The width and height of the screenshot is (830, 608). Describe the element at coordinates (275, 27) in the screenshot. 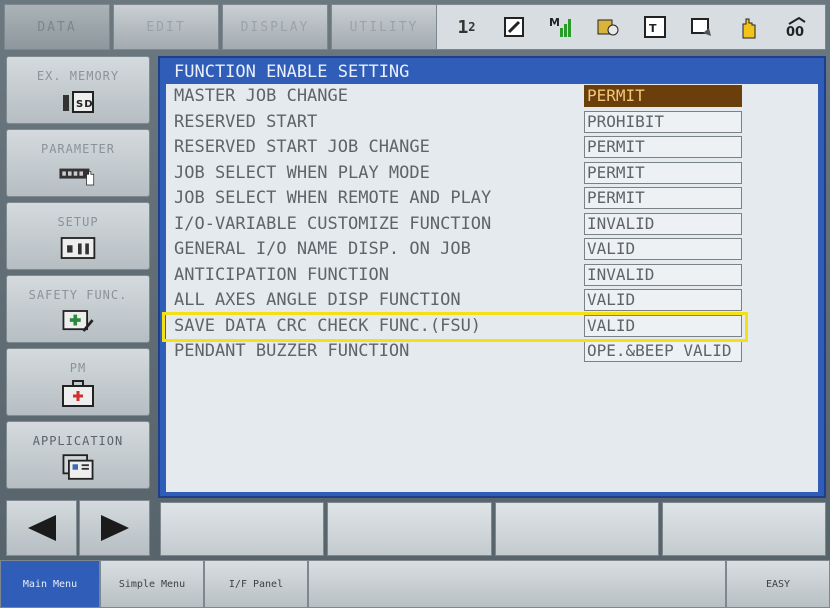

I see `tab-display: DISPLAY` at that location.